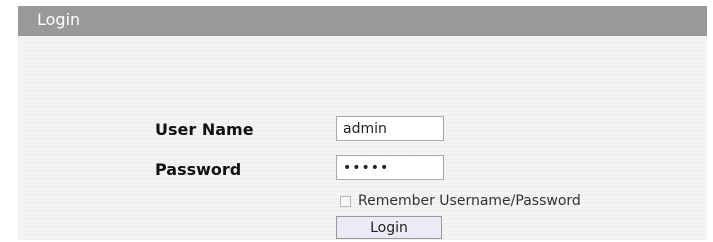 The image size is (713, 242). Describe the element at coordinates (469, 201) in the screenshot. I see `remember-label: Remember Username/Password` at that location.